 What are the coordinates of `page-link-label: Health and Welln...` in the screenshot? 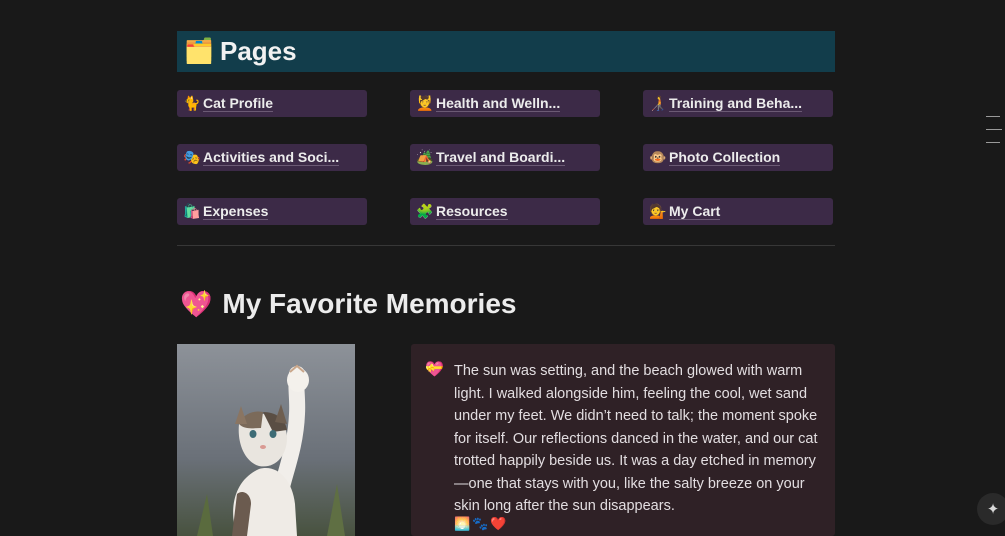 It's located at (498, 103).